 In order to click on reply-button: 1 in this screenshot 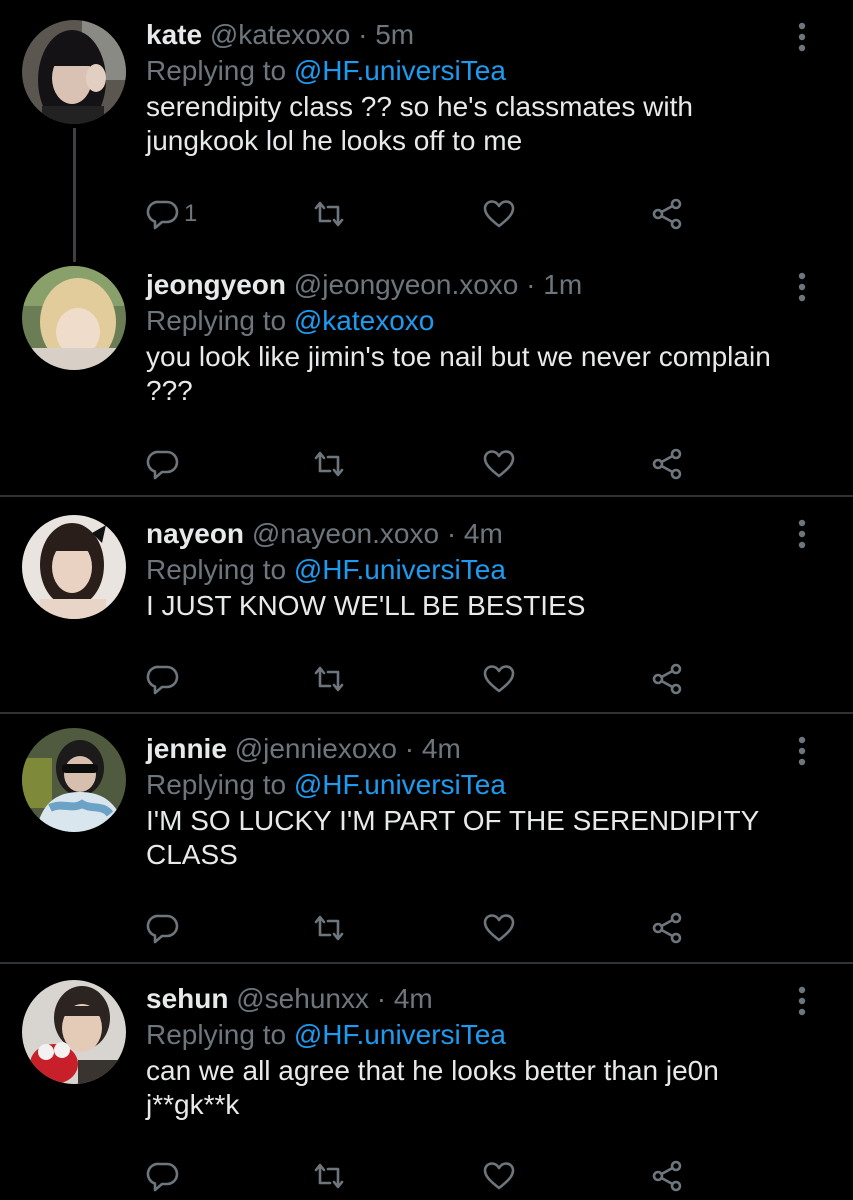, I will do `click(171, 214)`.